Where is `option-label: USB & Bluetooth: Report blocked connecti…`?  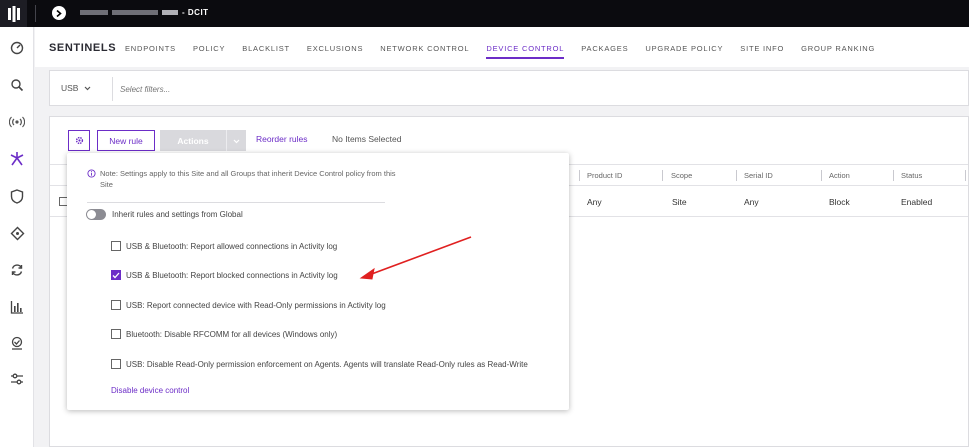
option-label: USB & Bluetooth: Report blocked connecti… is located at coordinates (232, 275).